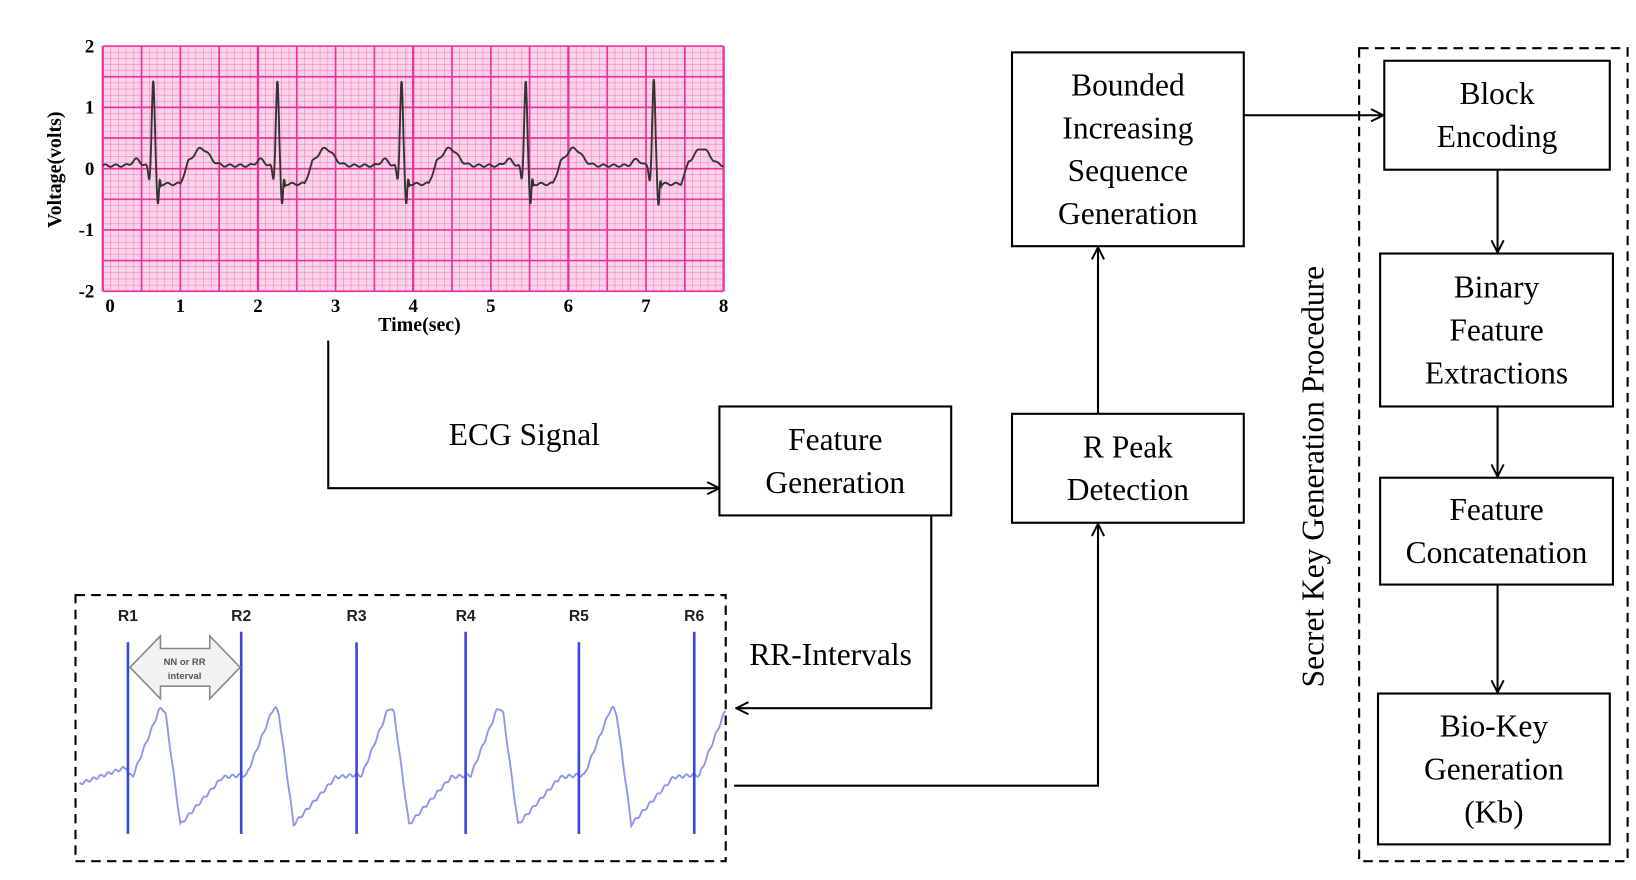 This screenshot has height=880, width=1636. Describe the element at coordinates (1127, 149) in the screenshot. I see `bounded-sequence-box: Bounded Increasing Sequence Generation` at that location.